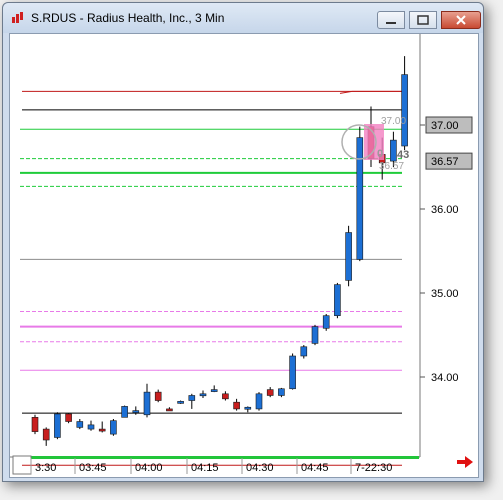  Describe the element at coordinates (243, 18) in the screenshot. I see `title-bar: S.RDUS - Radius Health, Inc., 3 Min` at that location.